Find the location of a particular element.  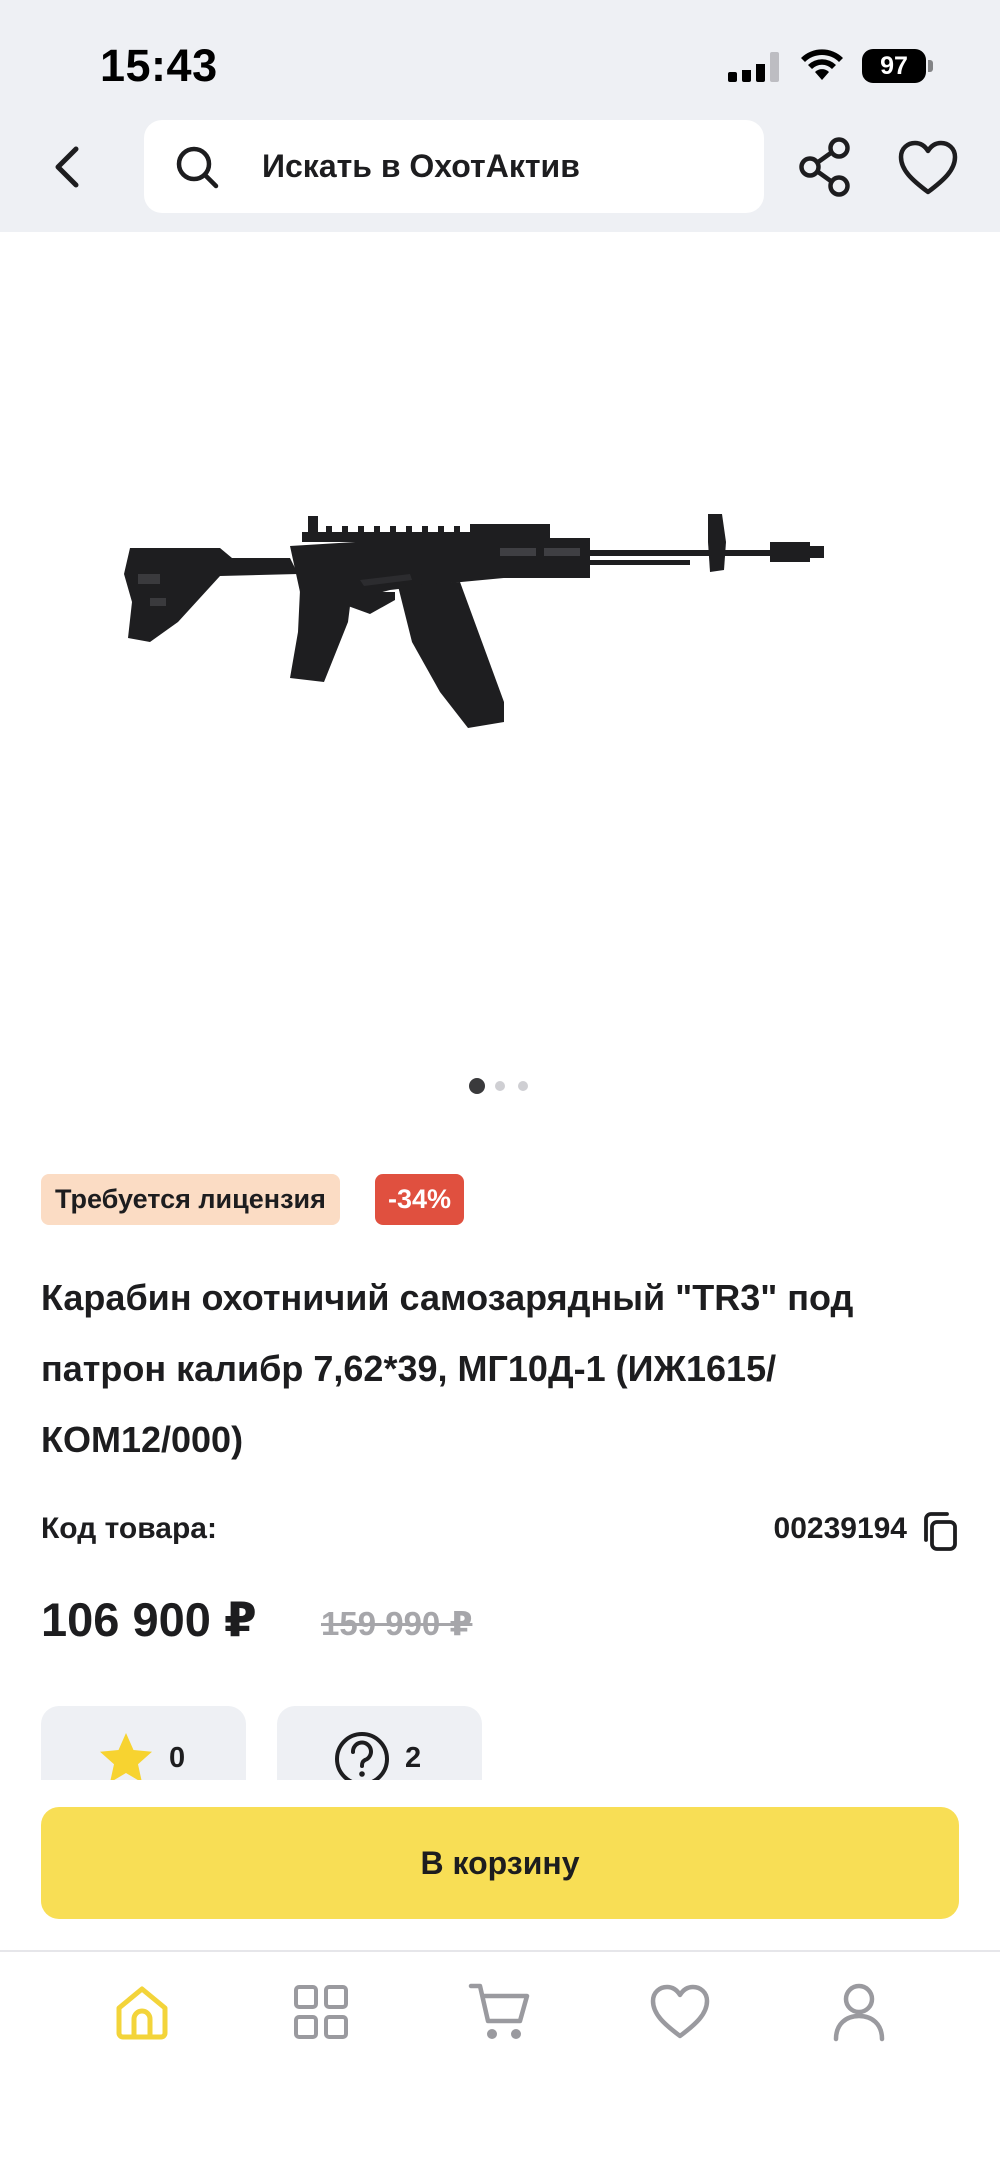

share-icon is located at coordinates (824, 167).